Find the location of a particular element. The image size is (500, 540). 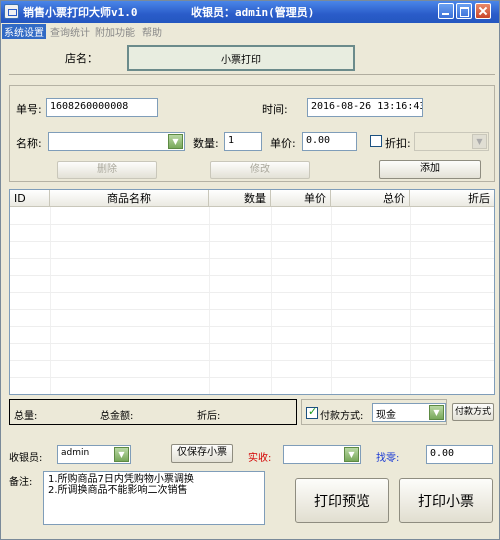

table-header: ID 商品名称 数量 单价 总价 折后 is located at coordinates (252, 198).